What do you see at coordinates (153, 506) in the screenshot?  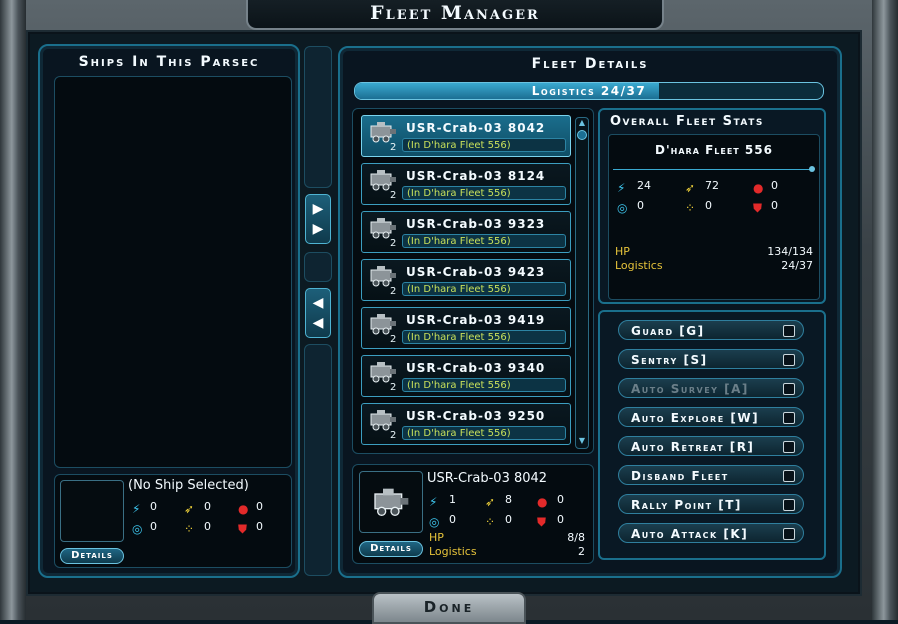 I see `parsec-beam-value: 0` at bounding box center [153, 506].